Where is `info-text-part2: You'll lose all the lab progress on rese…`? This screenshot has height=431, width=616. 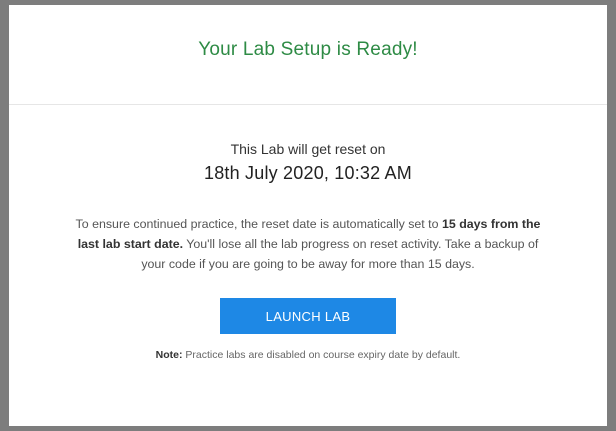 info-text-part2: You'll lose all the lab progress on rese… is located at coordinates (340, 254).